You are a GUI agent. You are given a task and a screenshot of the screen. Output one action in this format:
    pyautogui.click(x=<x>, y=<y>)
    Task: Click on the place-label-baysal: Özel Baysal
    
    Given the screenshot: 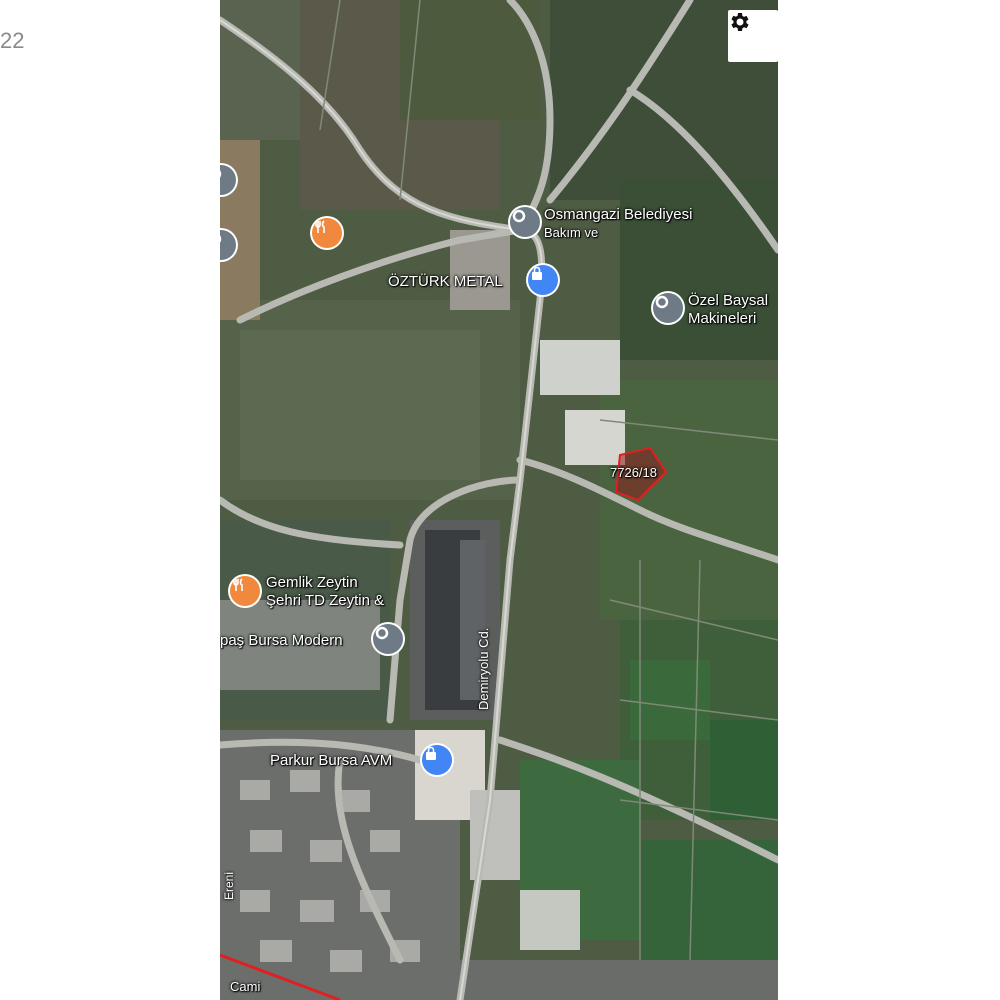 What is the action you would take?
    pyautogui.click(x=728, y=300)
    